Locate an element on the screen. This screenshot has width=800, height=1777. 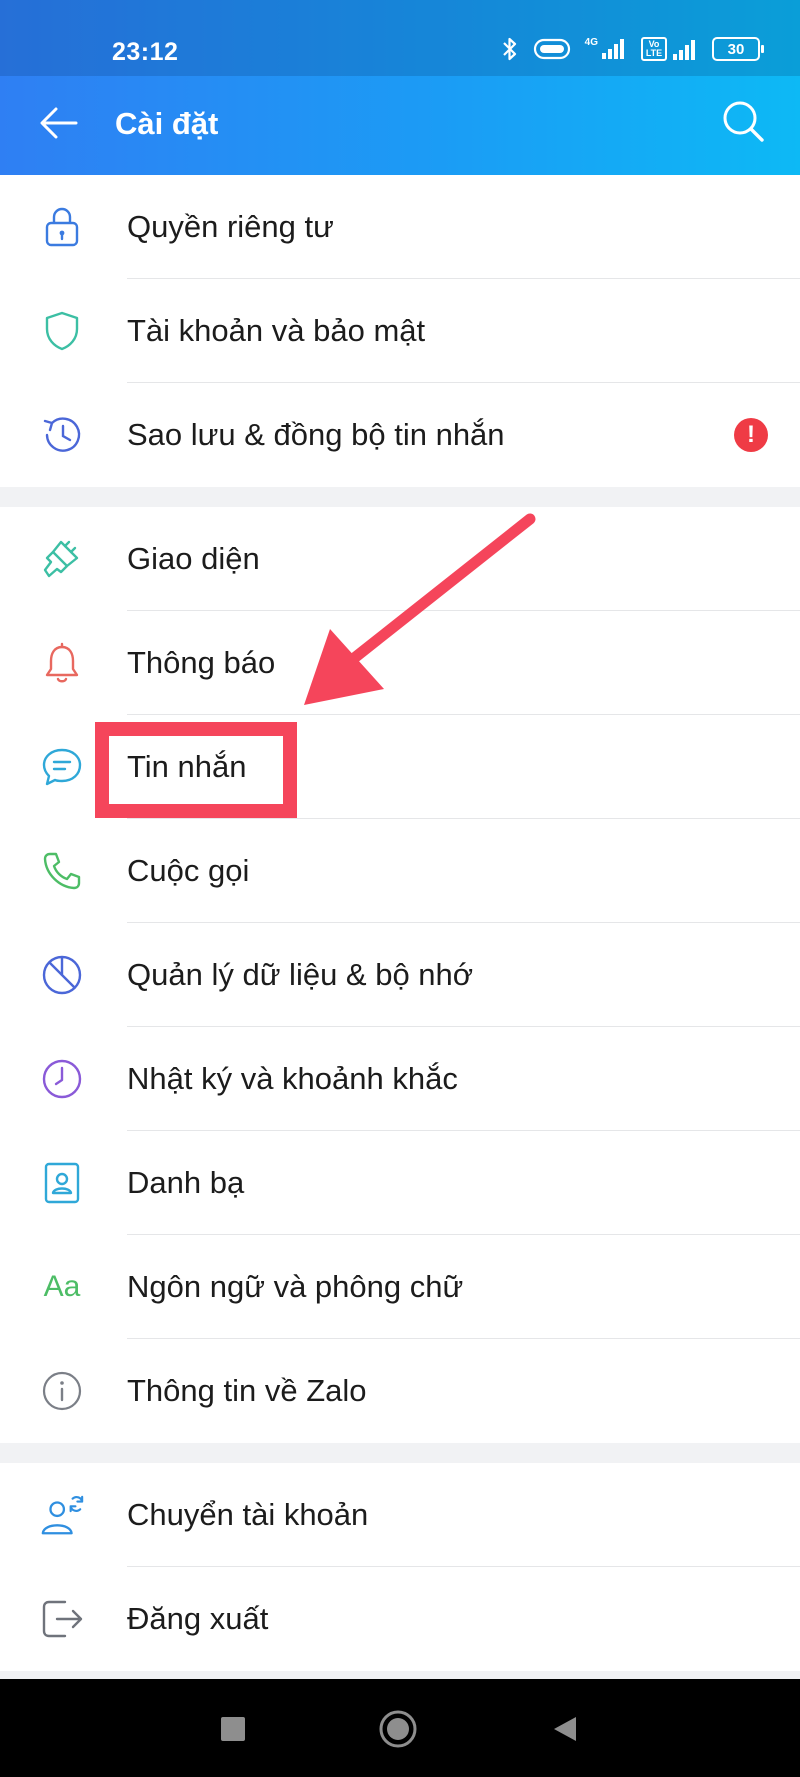
battery-indicator: 30 is located at coordinates (738, 49).